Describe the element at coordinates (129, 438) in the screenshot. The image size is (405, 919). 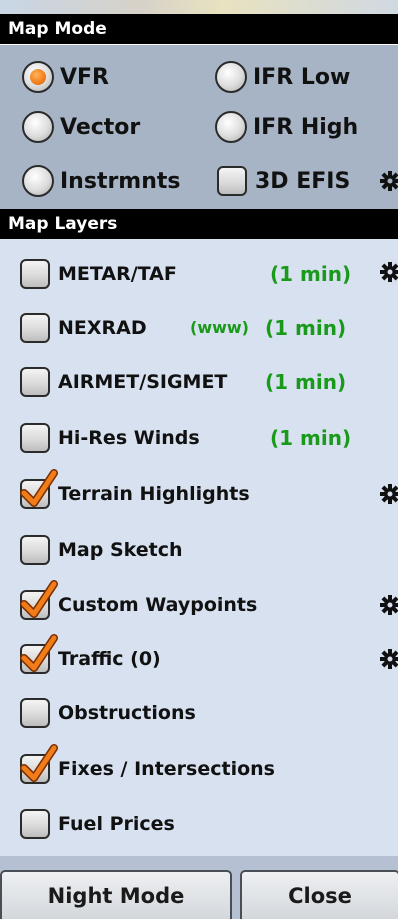
I see `layer-hi-res-winds-label: Hi-Res Winds` at that location.